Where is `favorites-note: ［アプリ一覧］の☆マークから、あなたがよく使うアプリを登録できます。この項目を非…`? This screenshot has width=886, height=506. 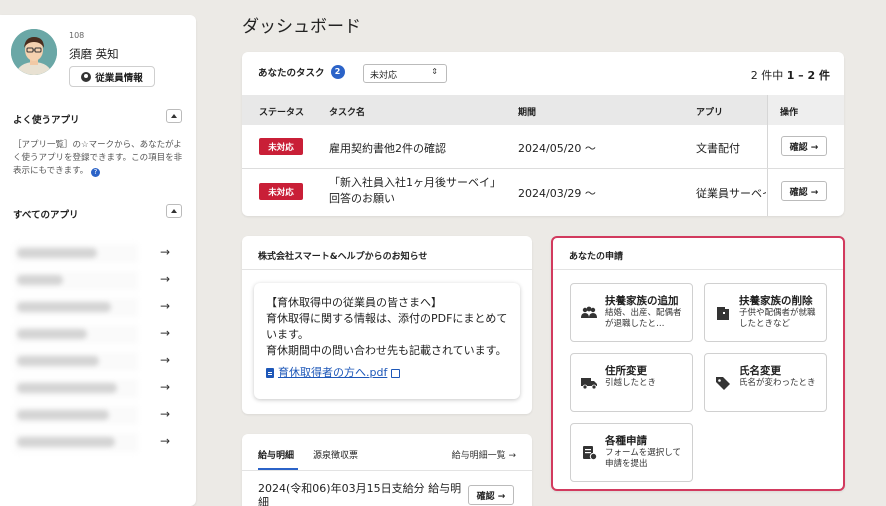
favorites-note: ［アプリ一覧］の☆マークから、あなたがよく使うアプリを登録できます。この項目を非… is located at coordinates (101, 158).